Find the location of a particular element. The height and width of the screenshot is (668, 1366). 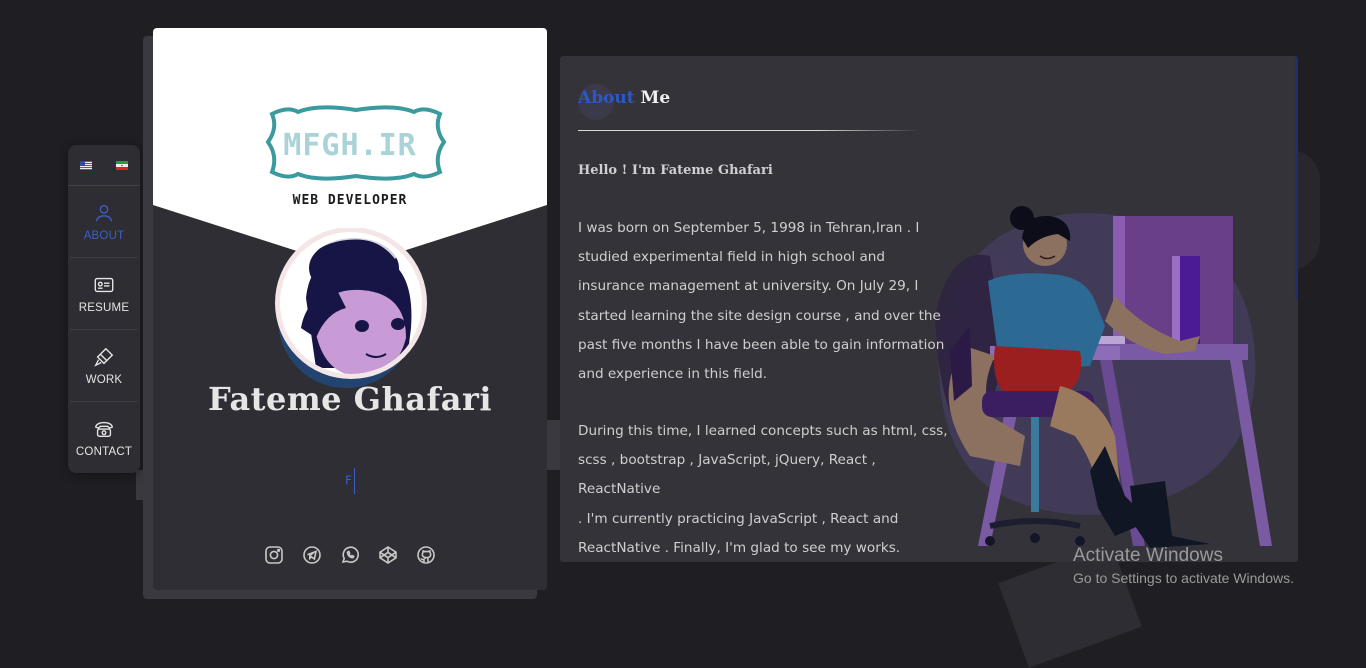

profile-name: Fateme Ghafari is located at coordinates (350, 399).